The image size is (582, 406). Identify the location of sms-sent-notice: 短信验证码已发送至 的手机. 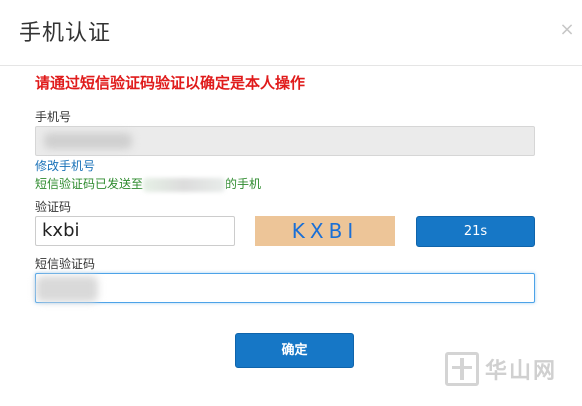
(148, 184).